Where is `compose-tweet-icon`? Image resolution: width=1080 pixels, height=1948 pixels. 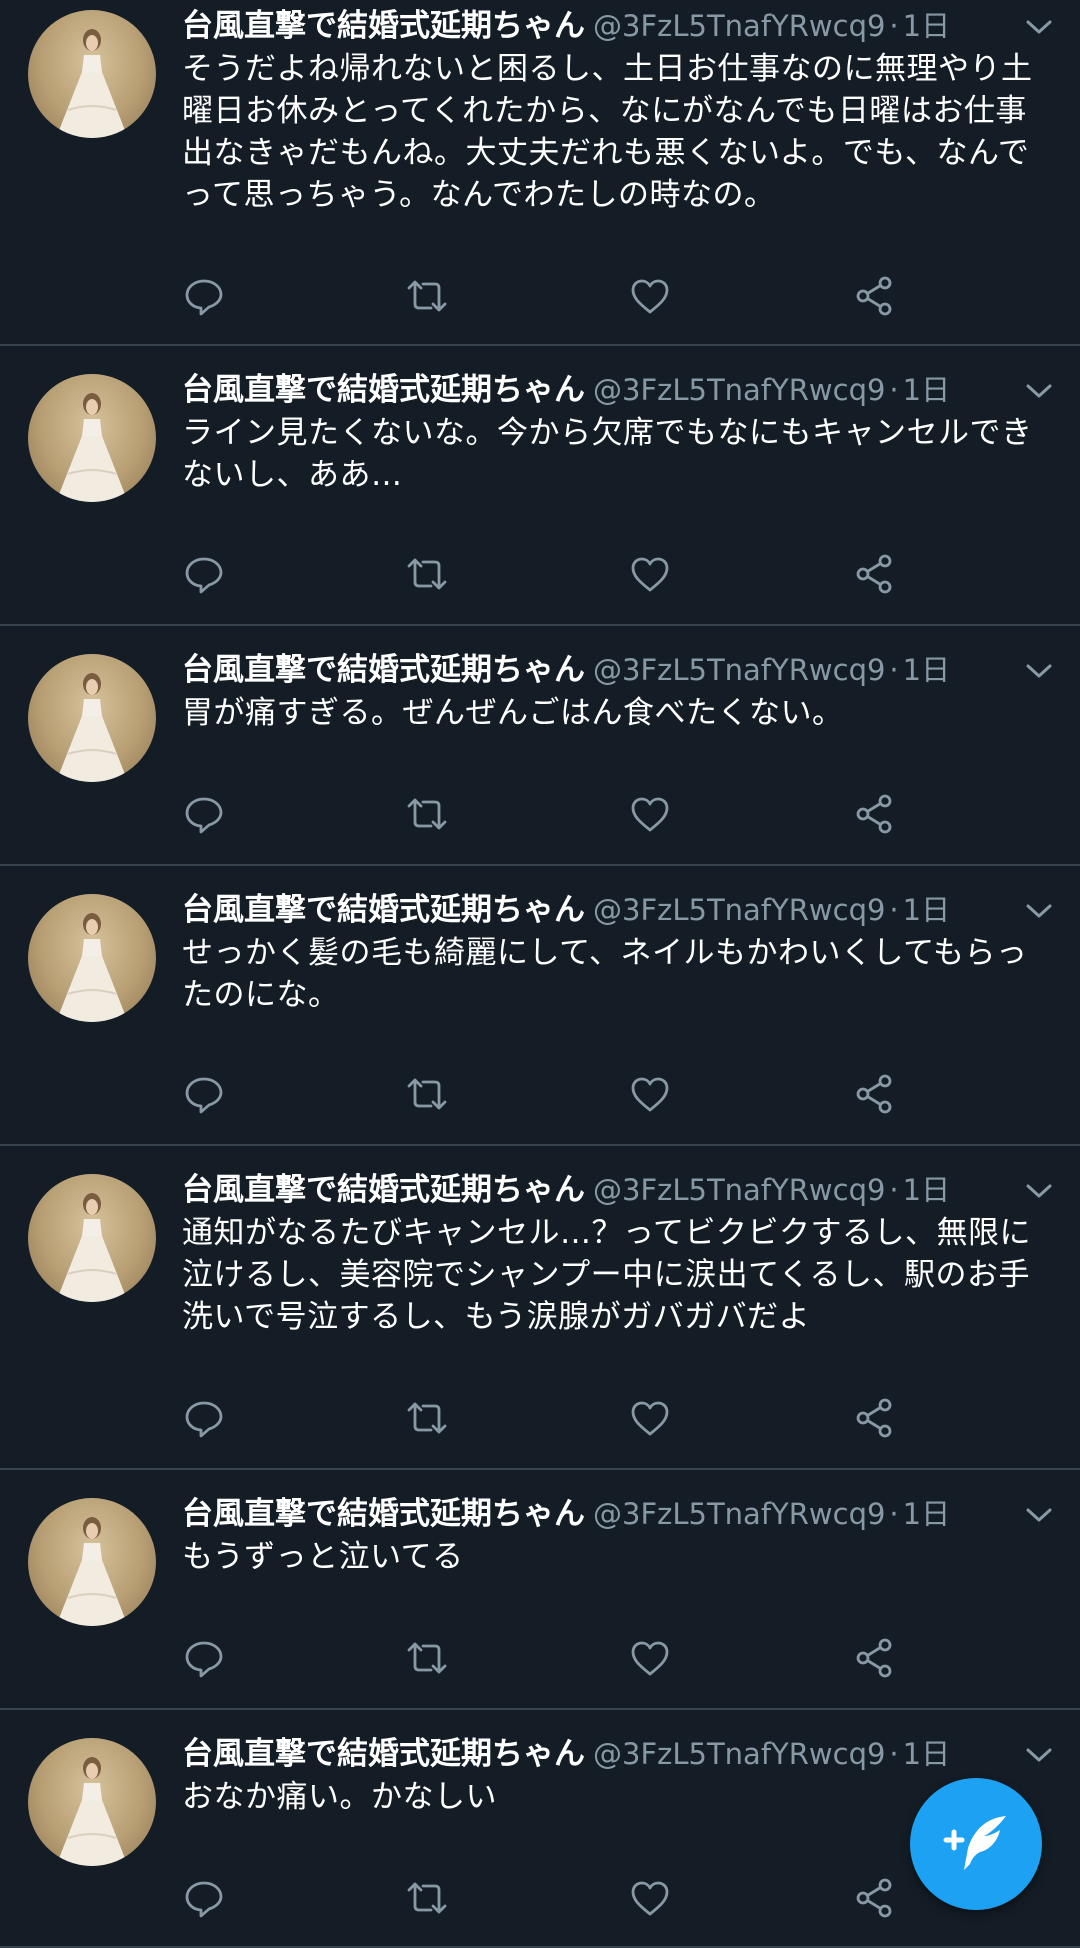 compose-tweet-icon is located at coordinates (974, 1843).